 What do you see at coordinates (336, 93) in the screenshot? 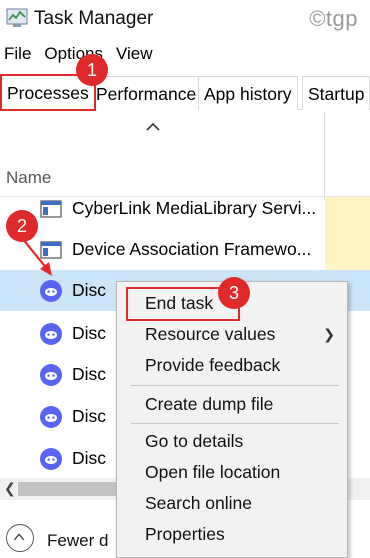
I see `tab-startup: Startup` at bounding box center [336, 93].